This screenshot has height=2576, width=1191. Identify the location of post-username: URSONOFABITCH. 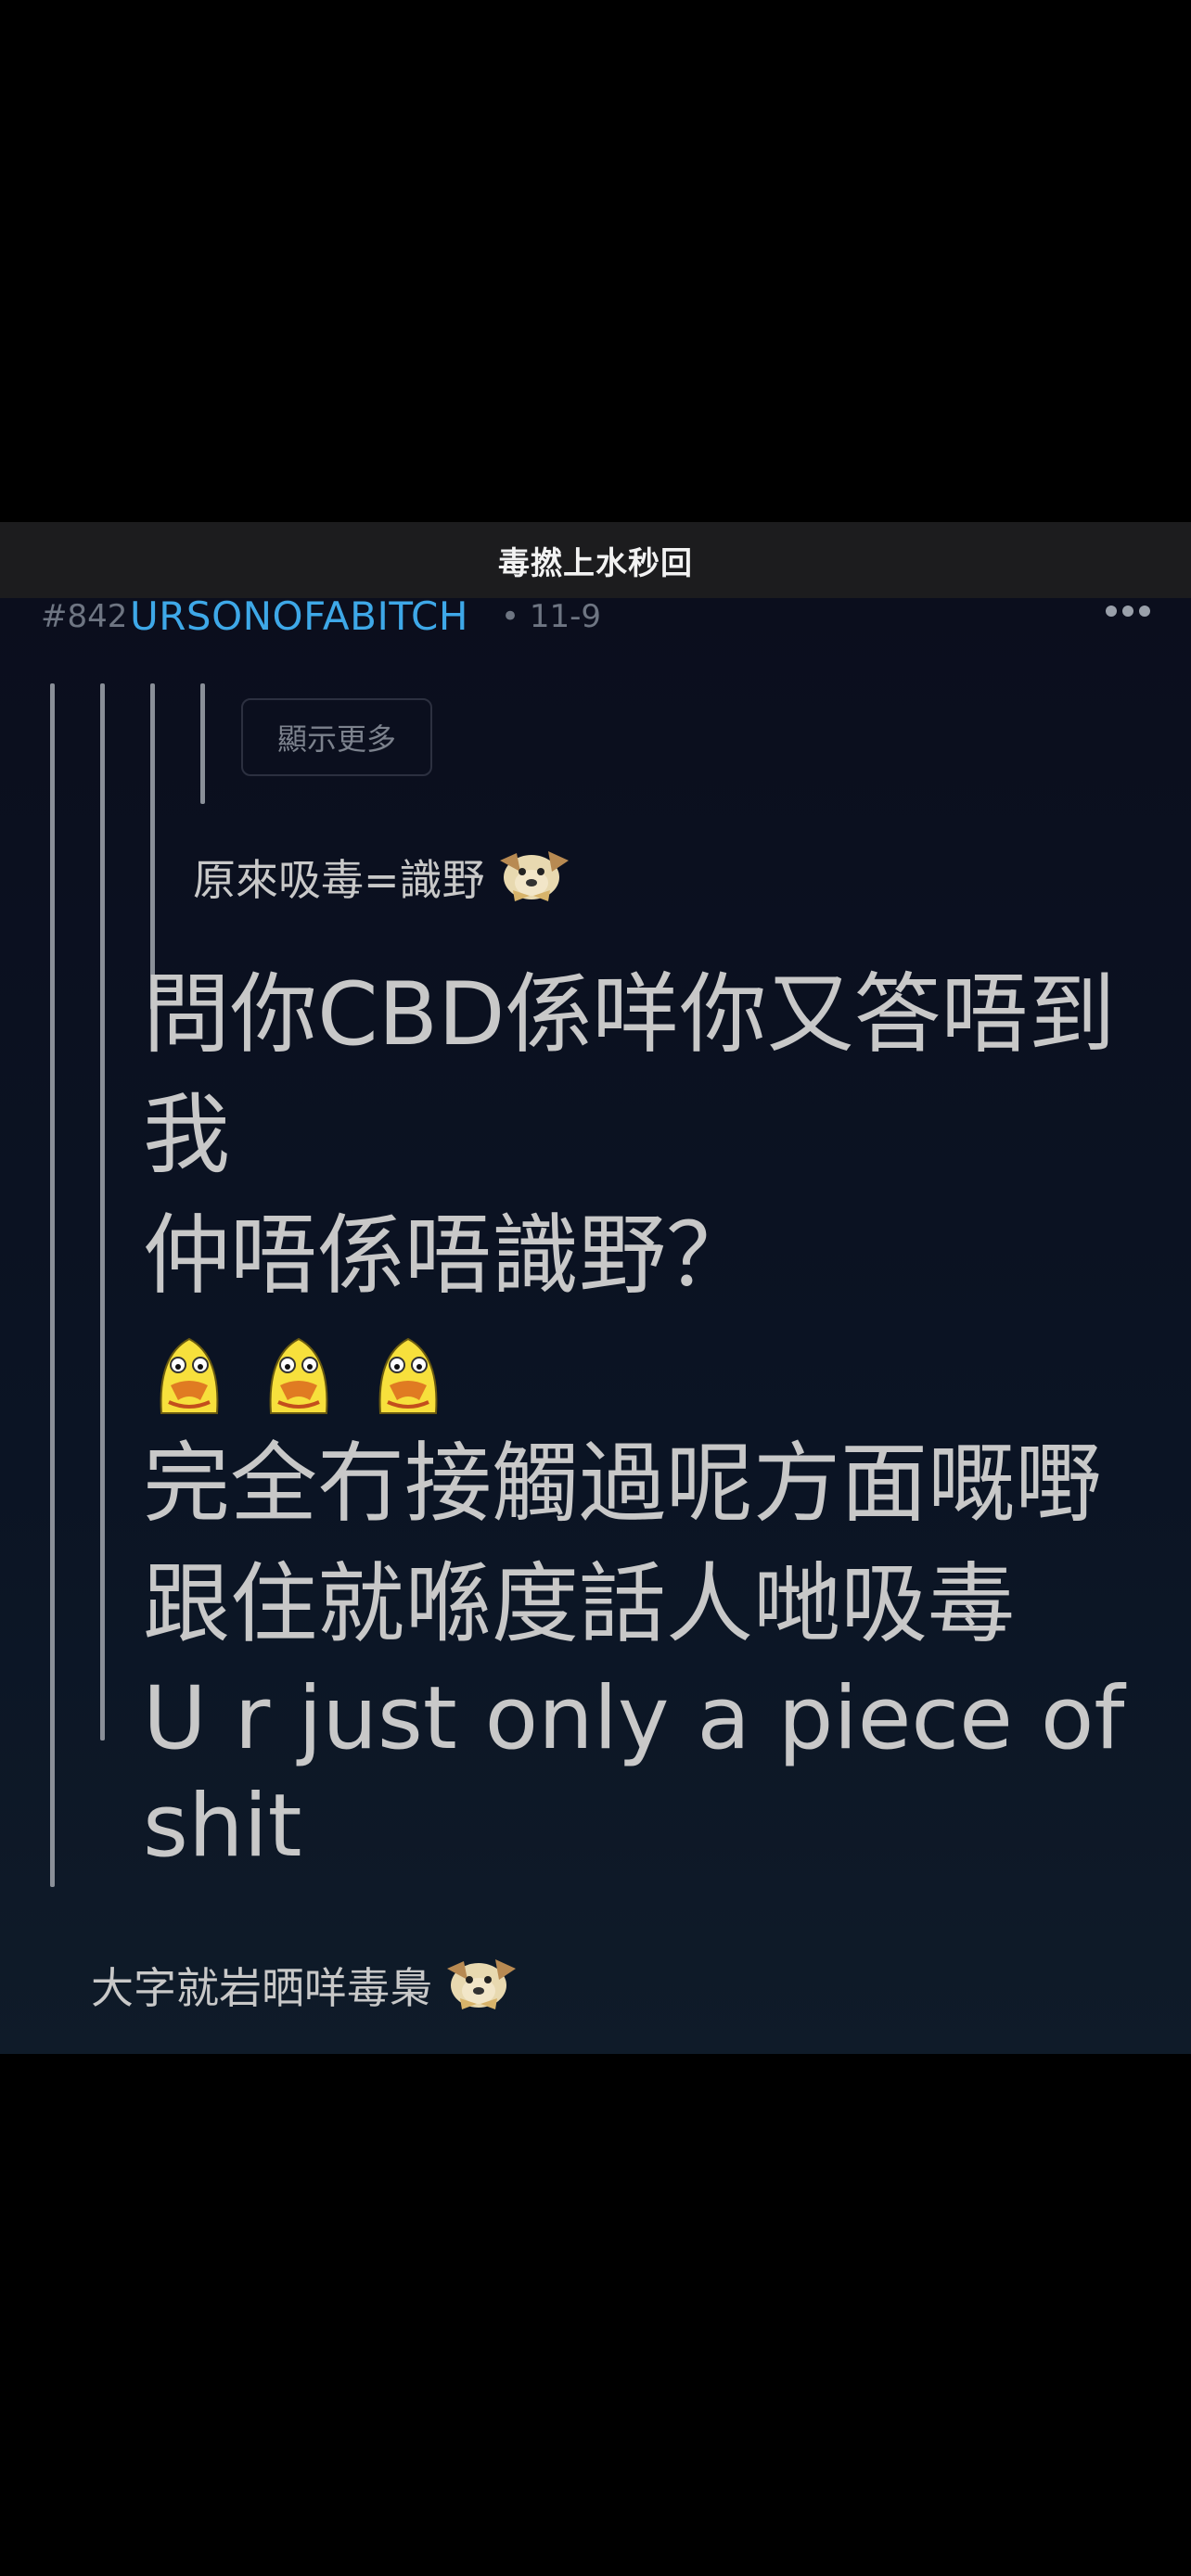
(299, 616).